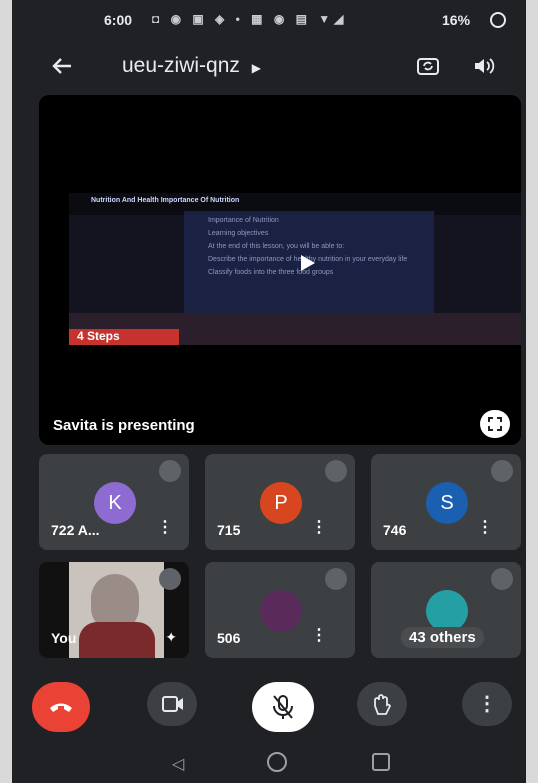  What do you see at coordinates (181, 65) in the screenshot?
I see `meeting-code-text: ueu-ziwi-qnz` at bounding box center [181, 65].